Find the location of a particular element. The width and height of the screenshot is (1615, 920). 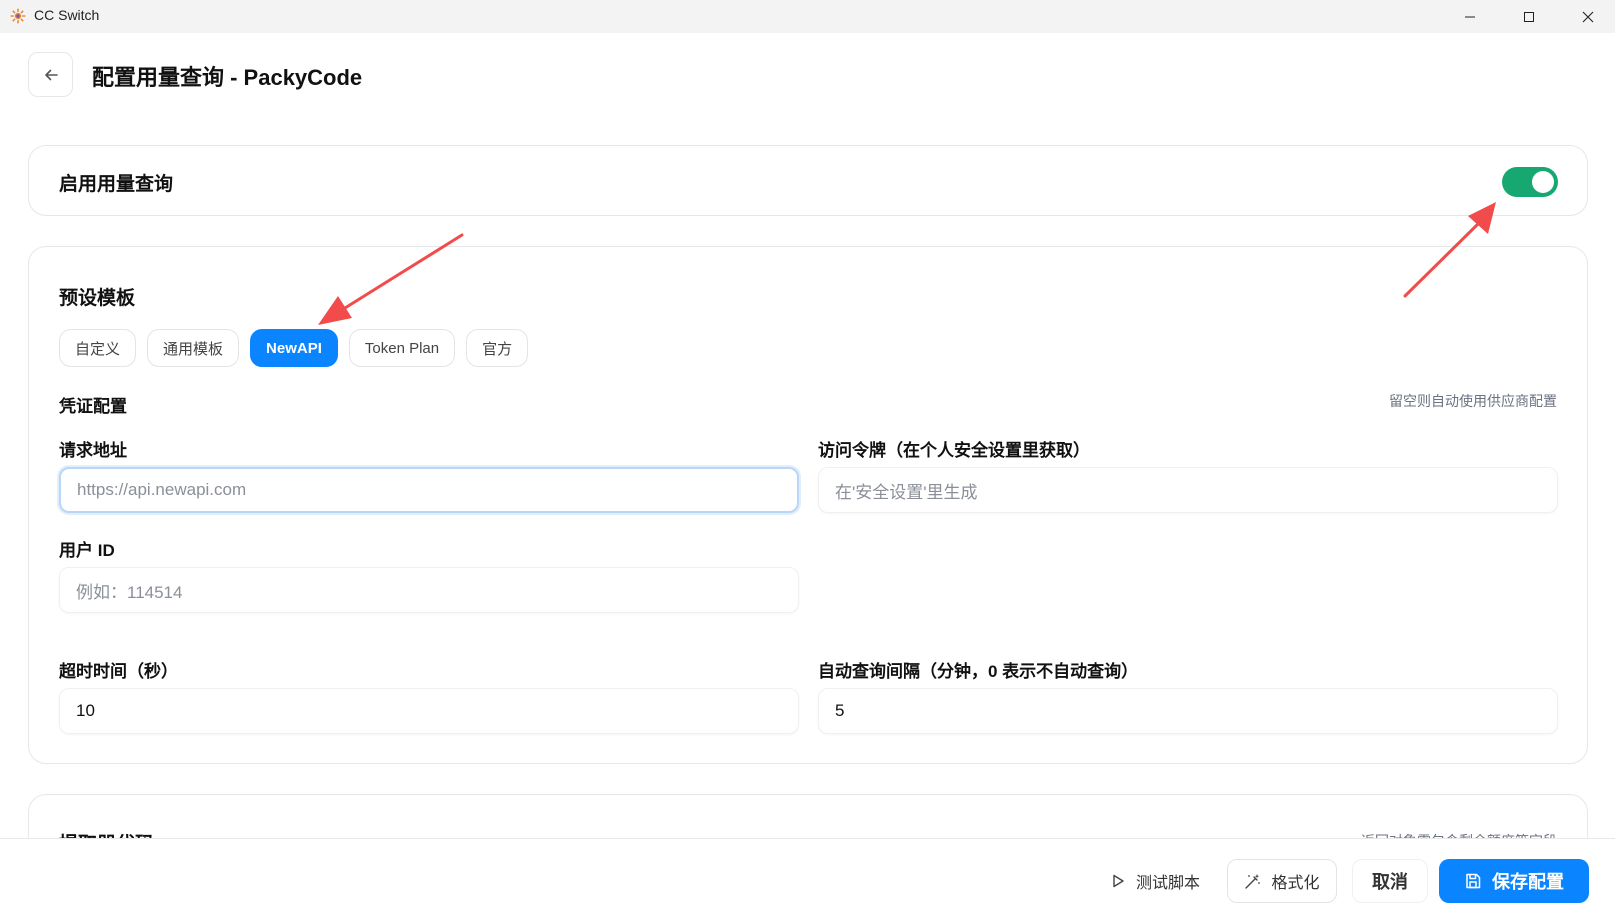

minimize-button is located at coordinates (1470, 16).